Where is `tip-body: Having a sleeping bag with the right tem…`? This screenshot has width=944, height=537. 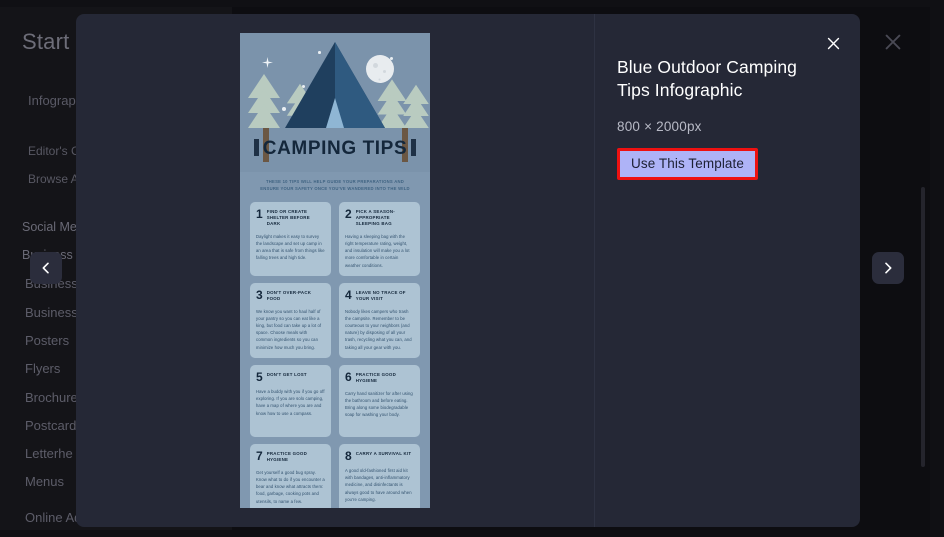
tip-body: Having a sleeping bag with the right tem… is located at coordinates (377, 250).